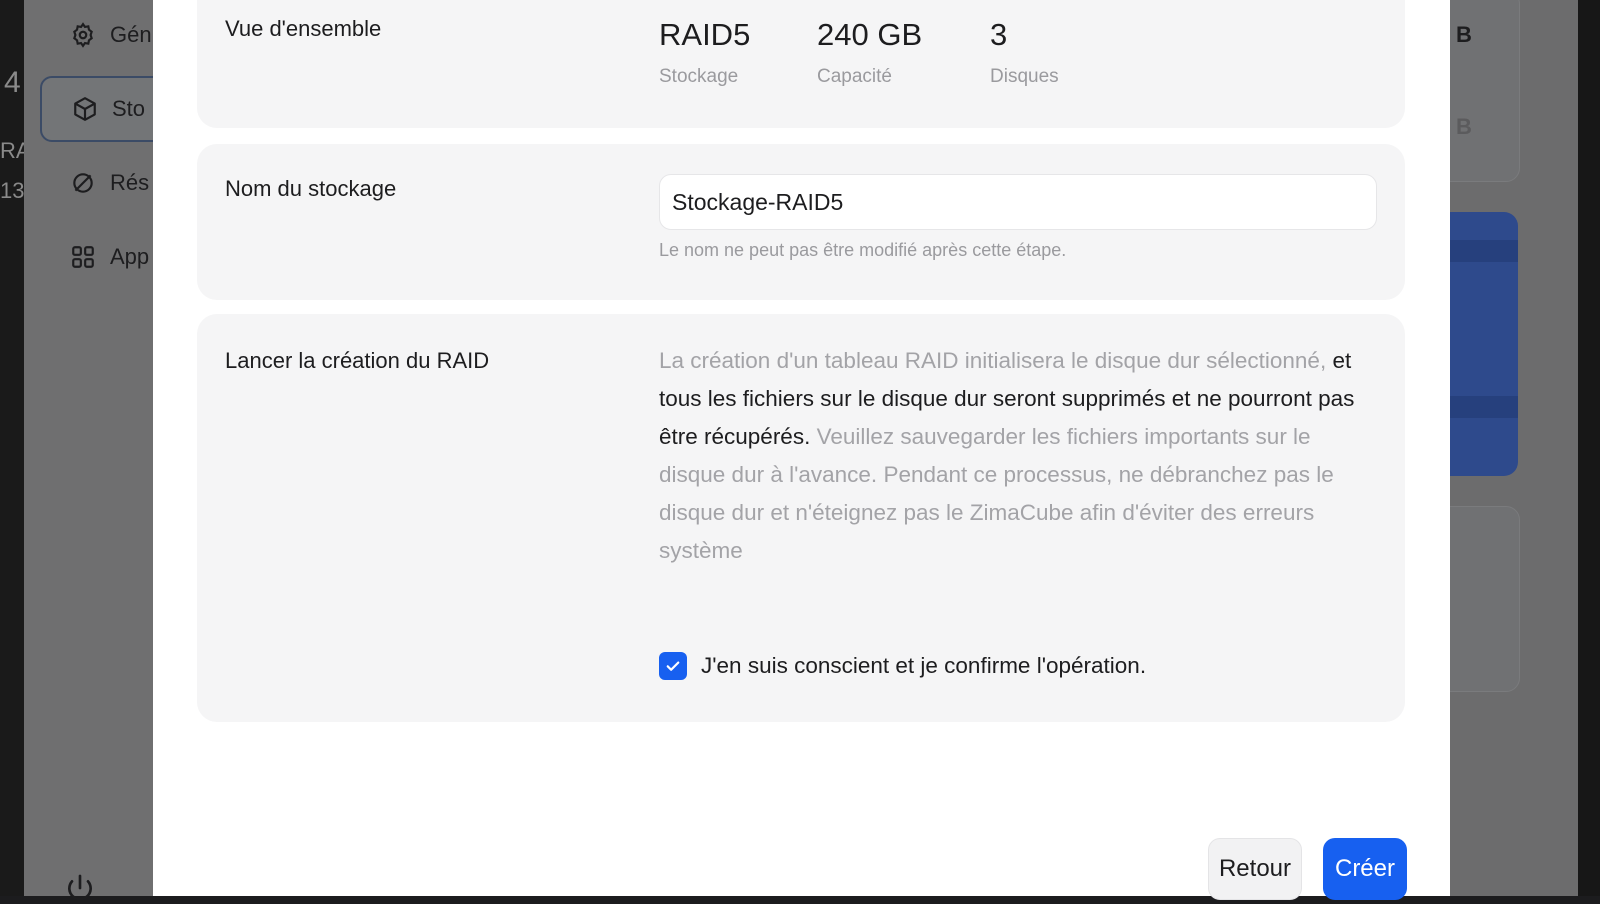  Describe the element at coordinates (705, 34) in the screenshot. I see `stat-value: RAID5` at that location.